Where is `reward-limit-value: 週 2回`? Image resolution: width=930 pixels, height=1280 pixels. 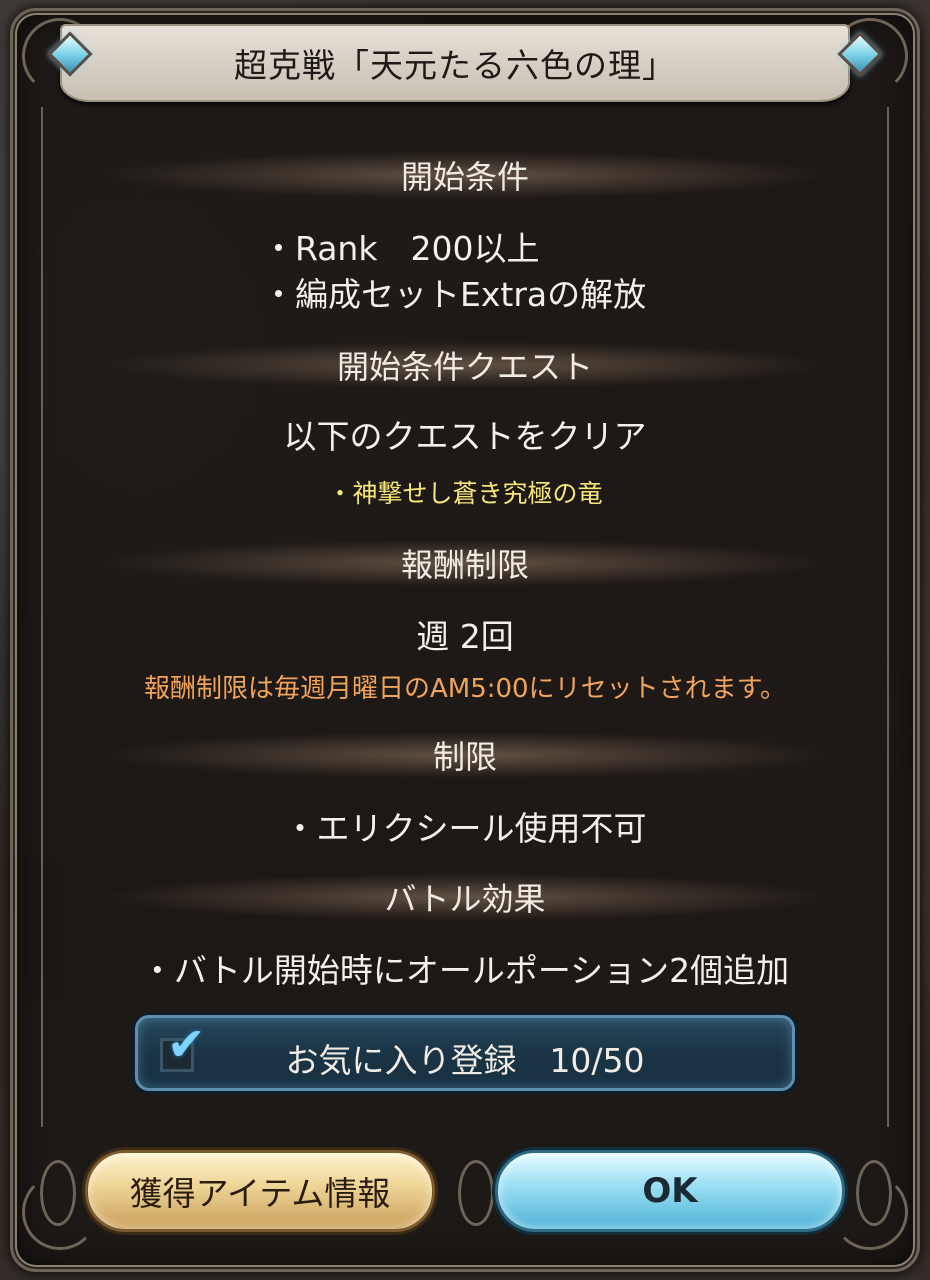 reward-limit-value: 週 2回 is located at coordinates (465, 636).